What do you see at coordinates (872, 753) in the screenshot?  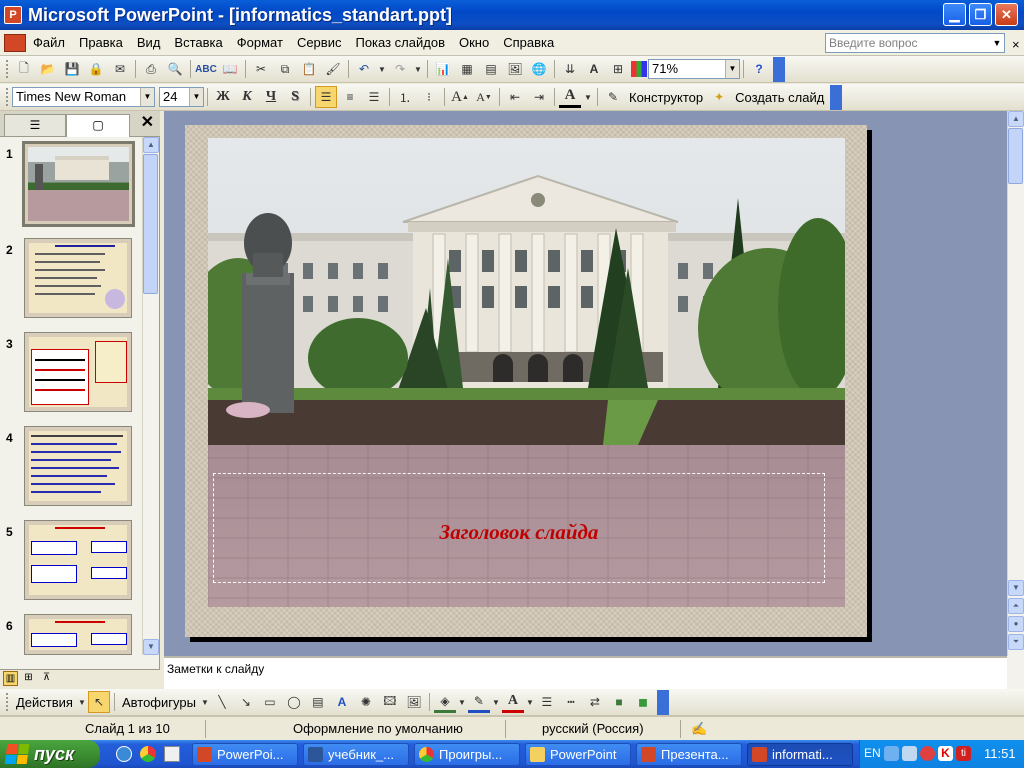 I see `language-indicator: EN` at bounding box center [872, 753].